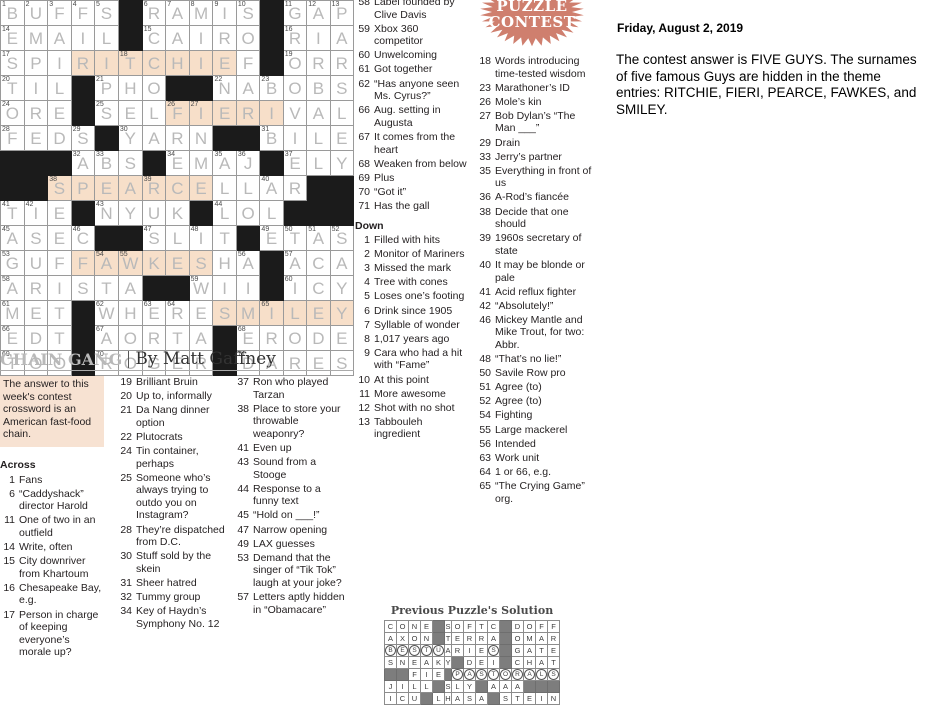  What do you see at coordinates (171, 597) in the screenshot?
I see `clue-item: 32 Tummy group` at bounding box center [171, 597].